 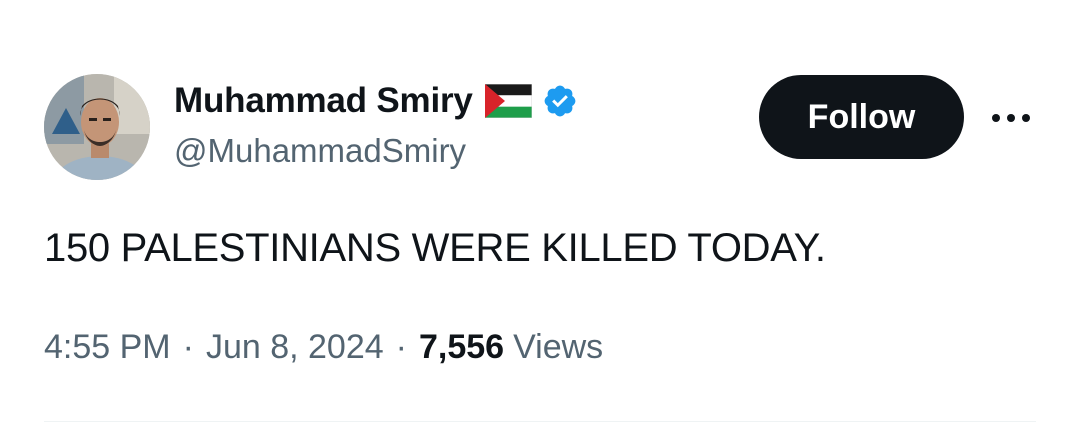 What do you see at coordinates (1011, 118) in the screenshot?
I see `more-options-icon` at bounding box center [1011, 118].